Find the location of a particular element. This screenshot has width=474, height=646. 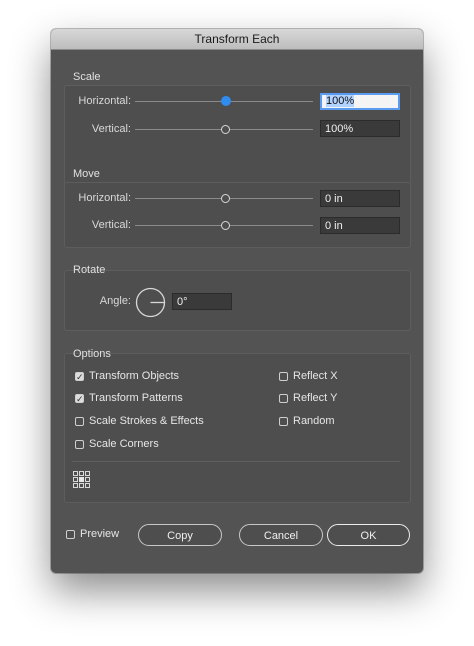

reflect-y-label: Reflect Y is located at coordinates (315, 398).